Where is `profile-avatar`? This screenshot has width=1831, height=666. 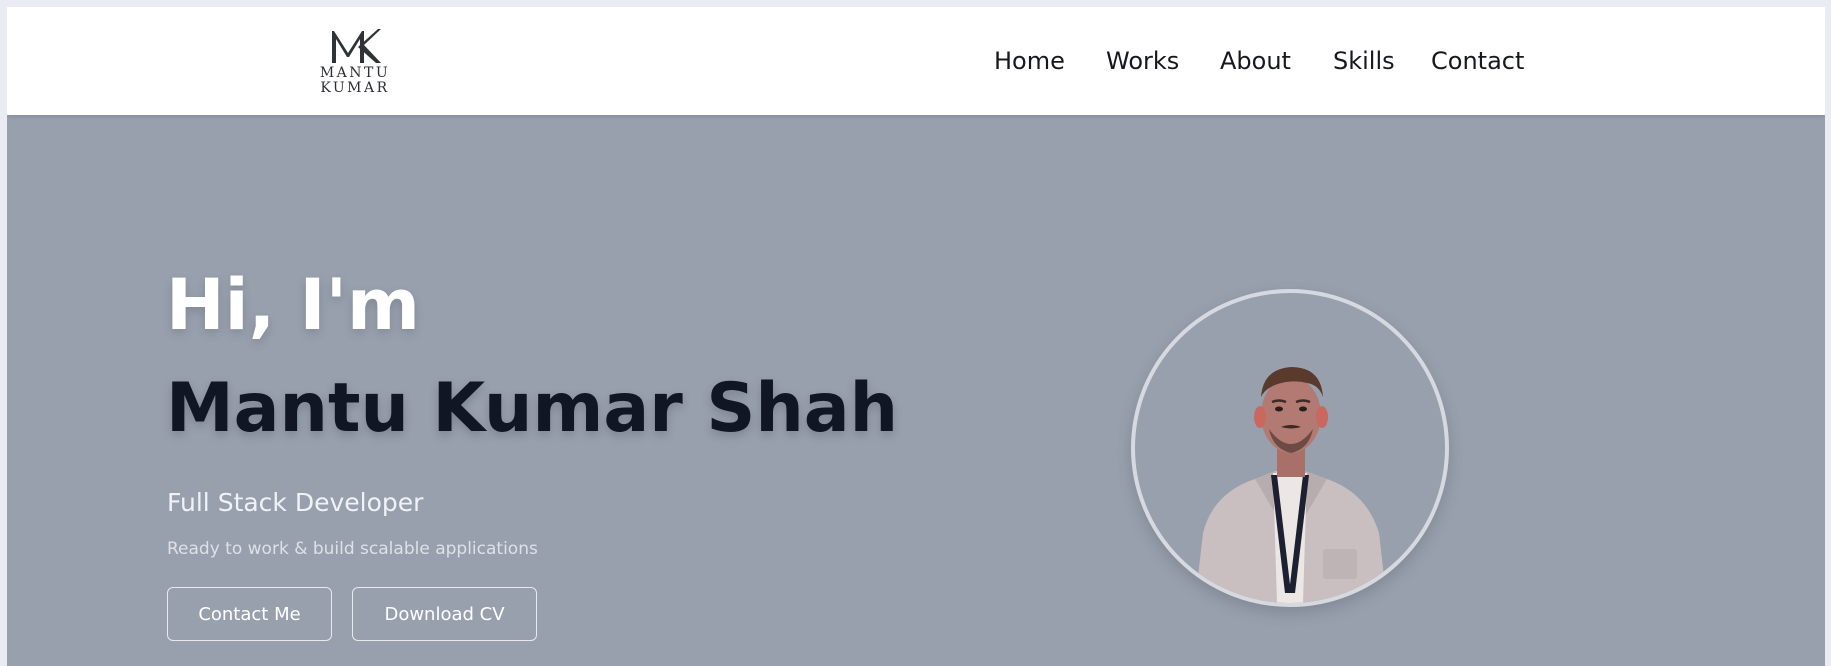
profile-avatar is located at coordinates (1290, 448).